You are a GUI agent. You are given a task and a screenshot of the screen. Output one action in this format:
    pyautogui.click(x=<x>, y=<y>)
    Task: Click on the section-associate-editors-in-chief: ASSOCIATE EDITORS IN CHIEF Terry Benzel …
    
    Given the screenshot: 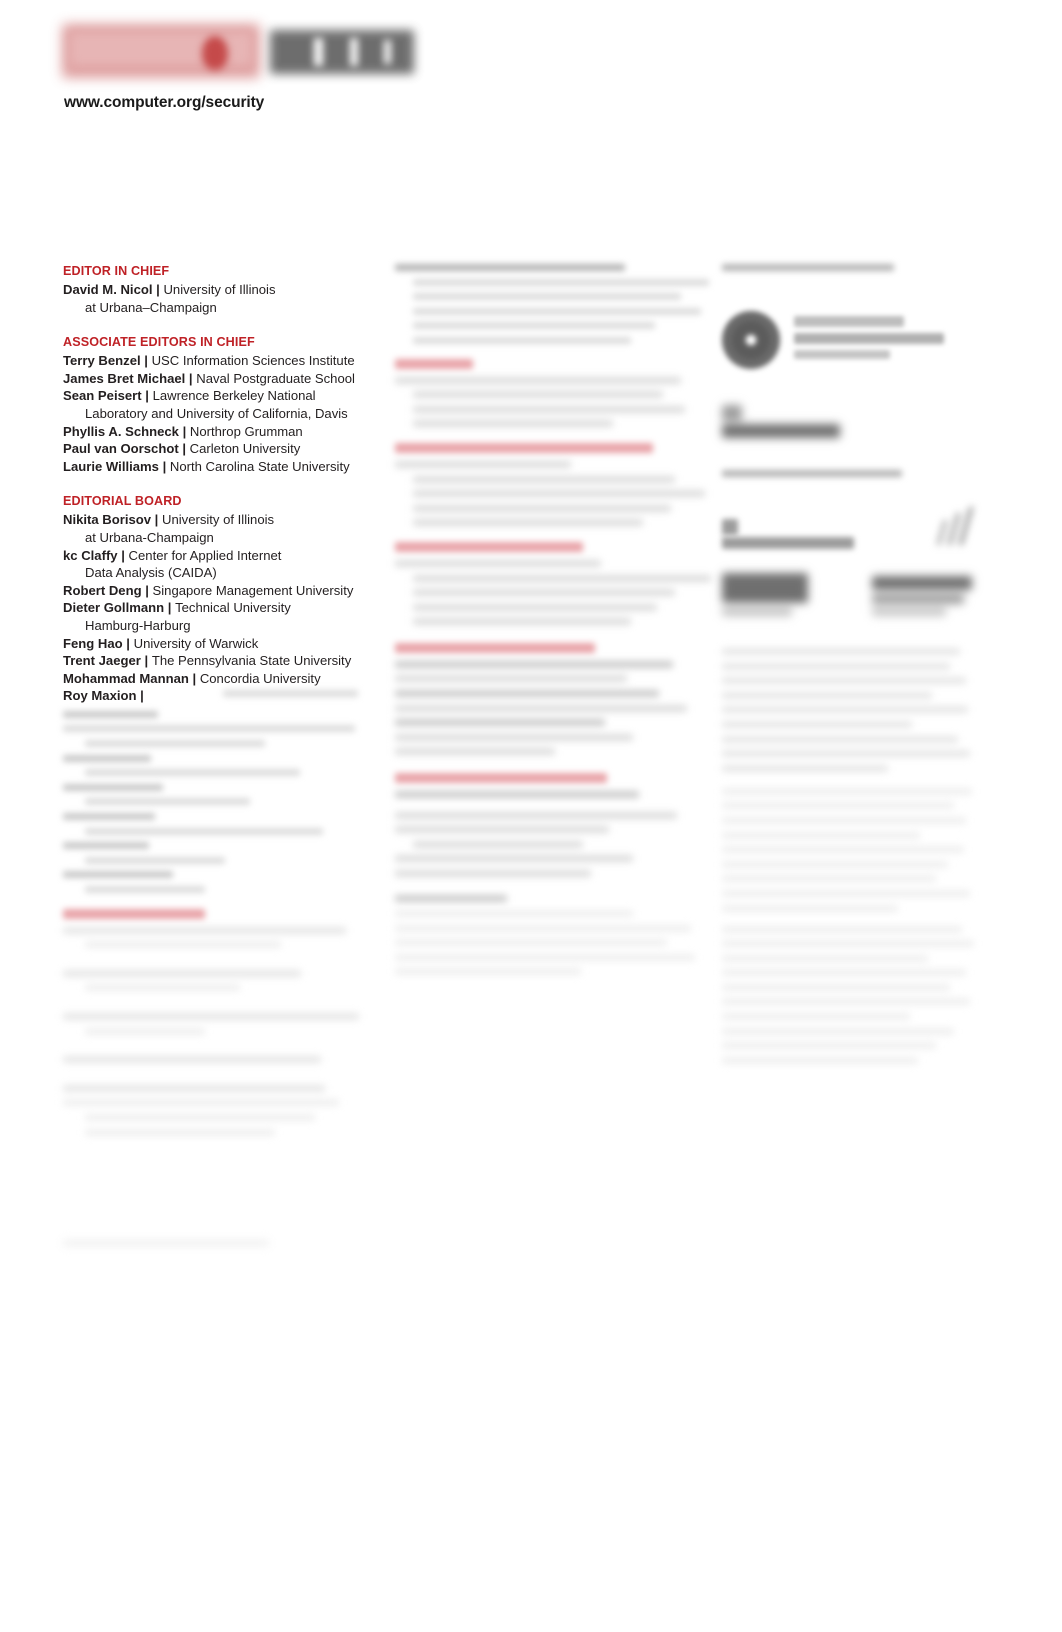 What is the action you would take?
    pyautogui.click(x=210, y=405)
    